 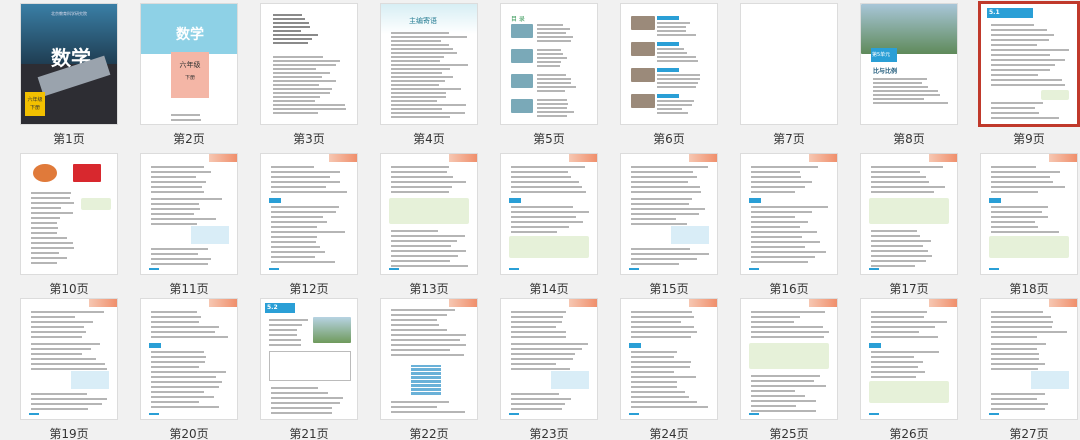 What do you see at coordinates (69, 289) in the screenshot?
I see `page-number-label: 第10页` at bounding box center [69, 289].